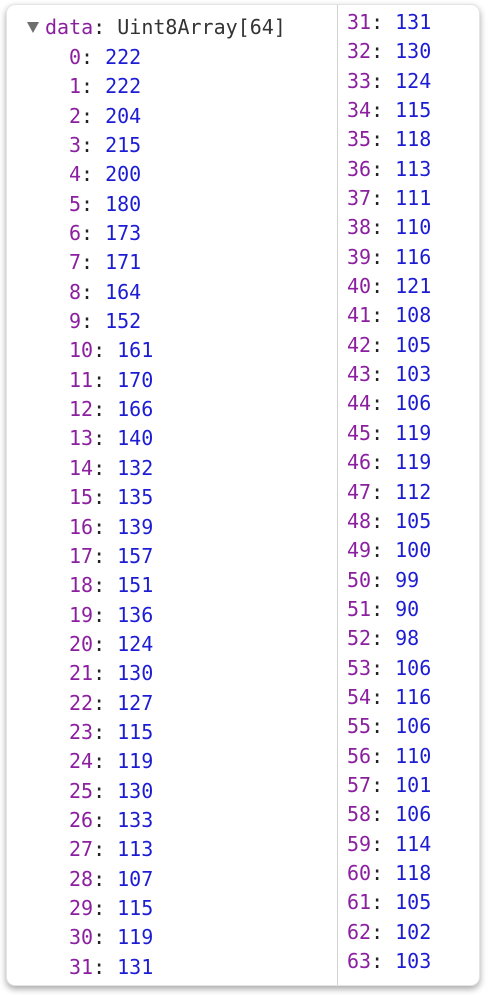  Describe the element at coordinates (111, 57) in the screenshot. I see `array-entry: 0: 222` at that location.